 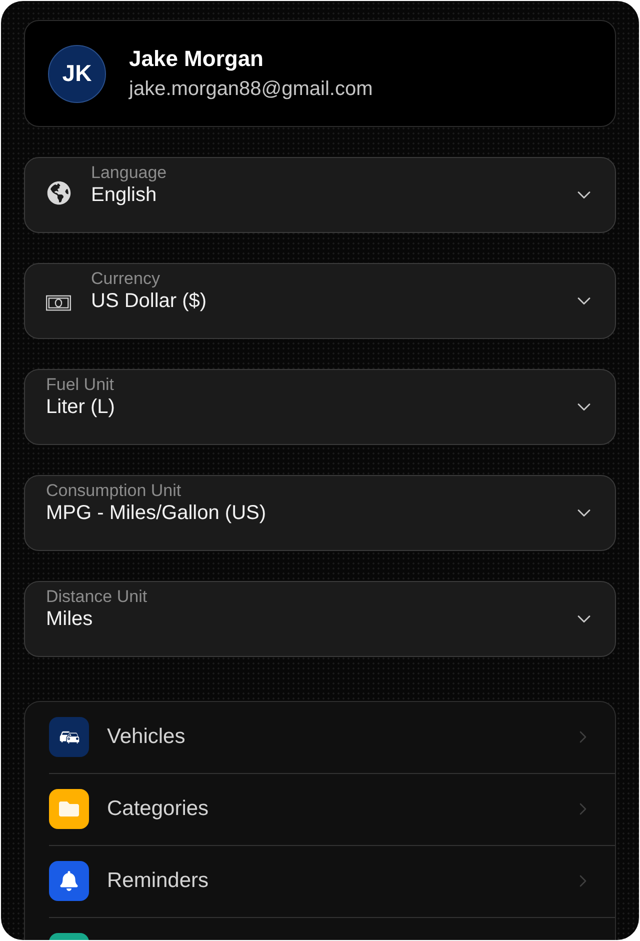 I want to click on dropdown-field: Currency US Dollar ($), so click(x=320, y=301).